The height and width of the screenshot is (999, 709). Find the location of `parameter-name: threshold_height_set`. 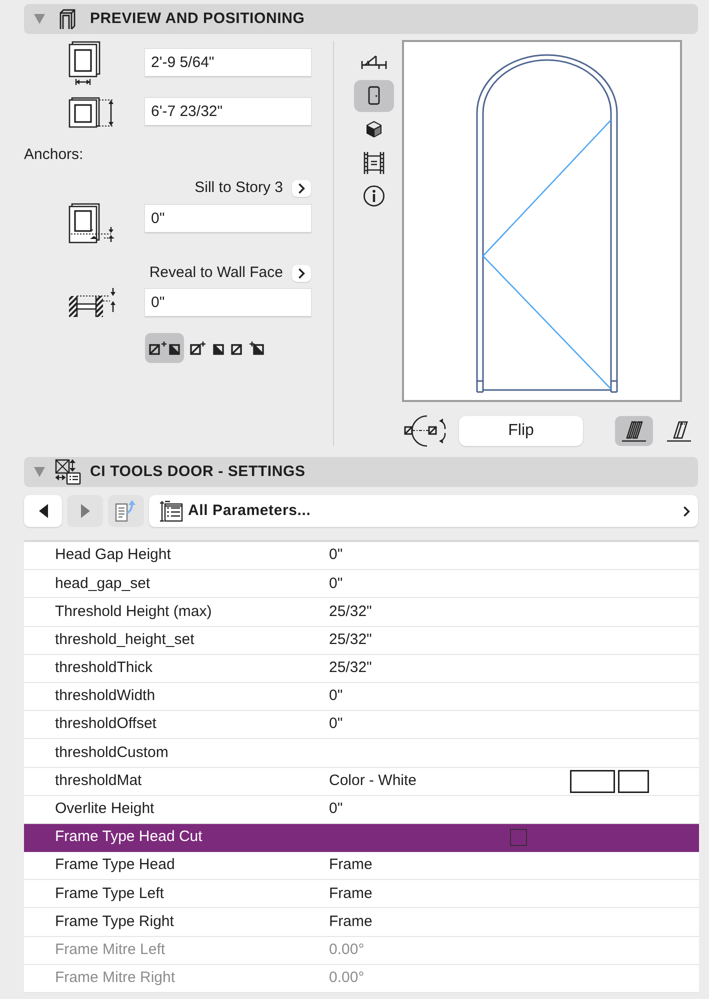

parameter-name: threshold_height_set is located at coordinates (125, 640).